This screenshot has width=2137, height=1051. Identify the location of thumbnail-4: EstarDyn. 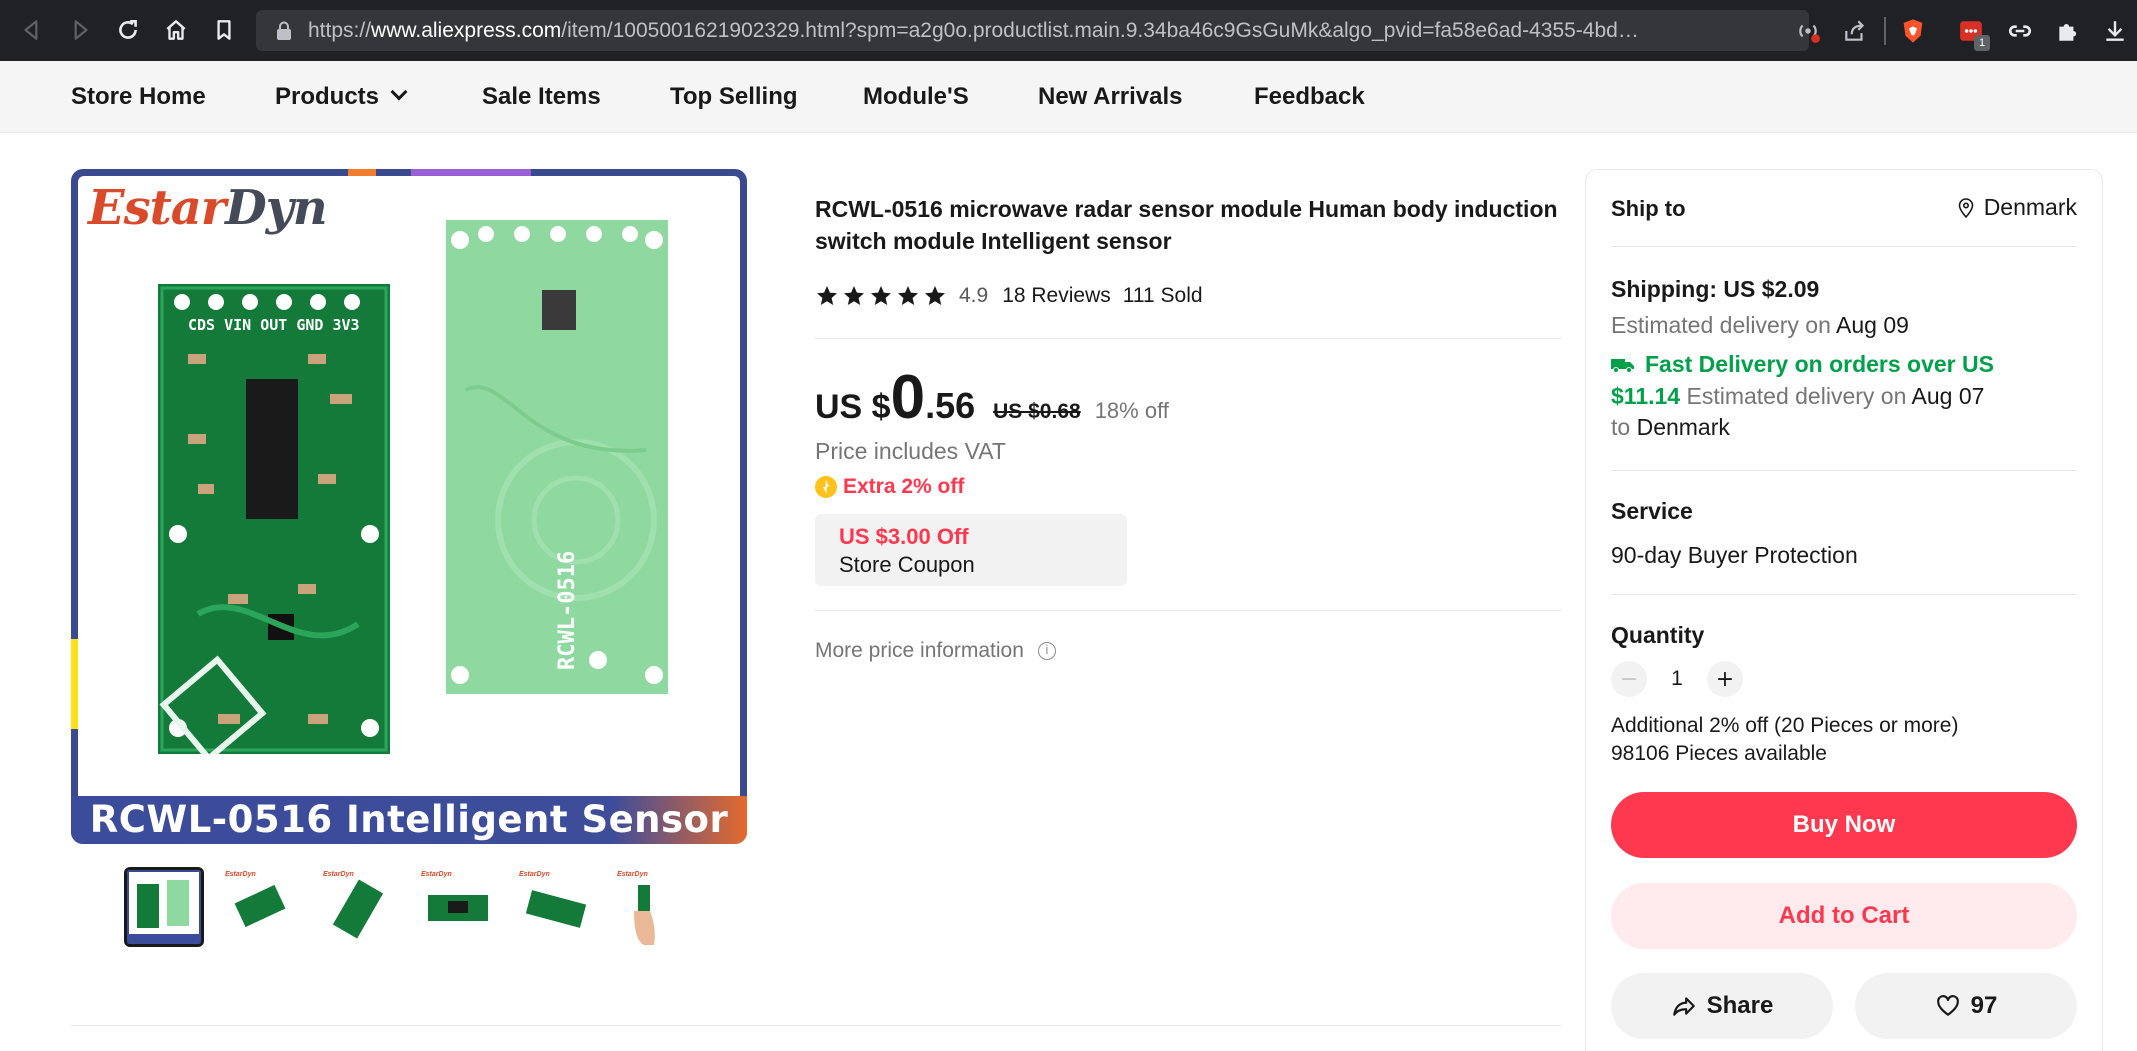
(458, 907).